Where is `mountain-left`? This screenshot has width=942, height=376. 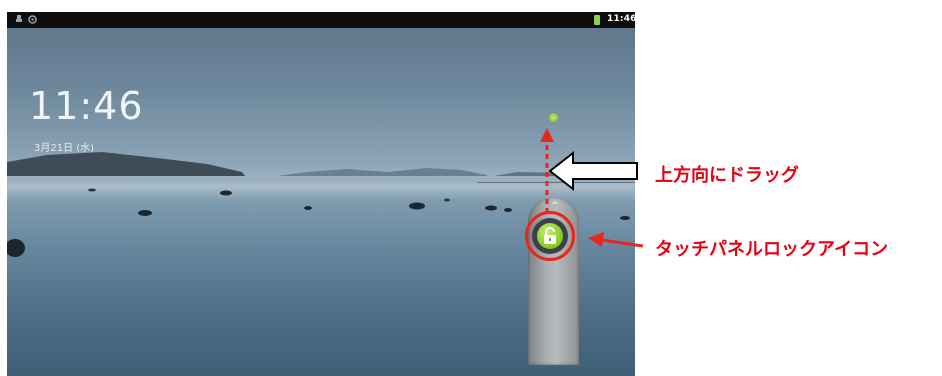 mountain-left is located at coordinates (127, 165).